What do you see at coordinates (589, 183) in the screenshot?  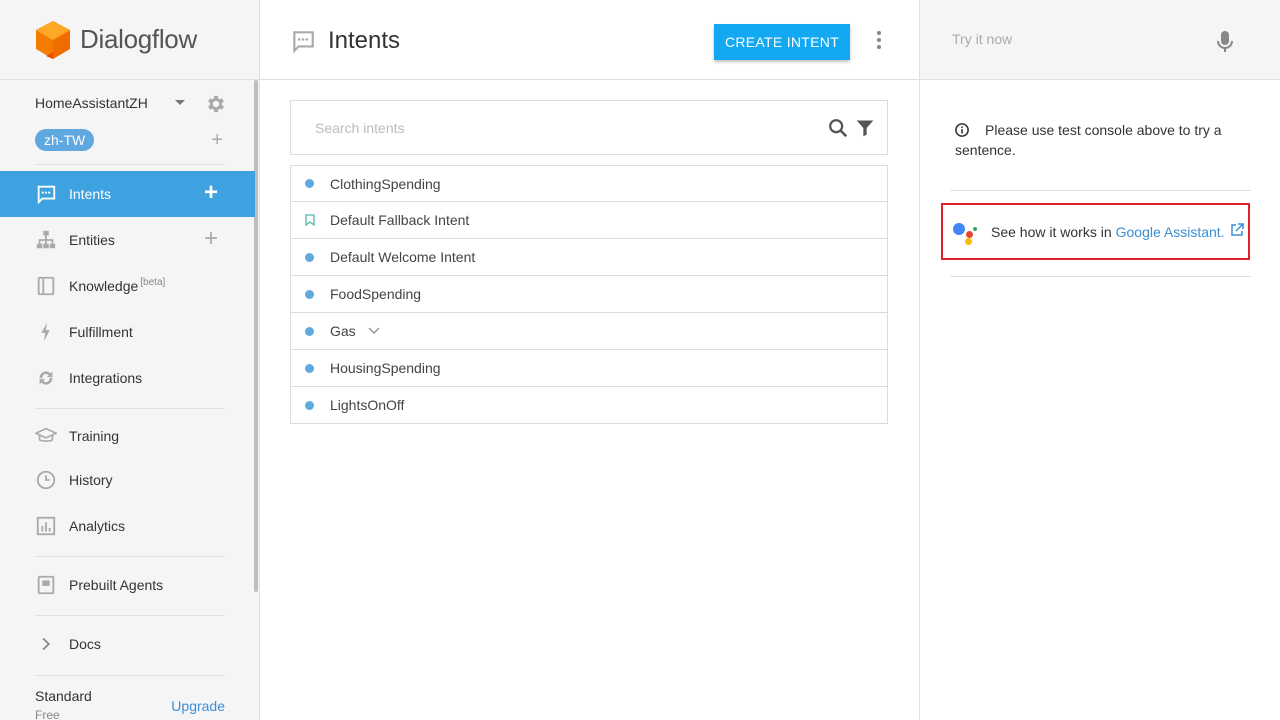 I see `intent-row: ClothingSpending` at bounding box center [589, 183].